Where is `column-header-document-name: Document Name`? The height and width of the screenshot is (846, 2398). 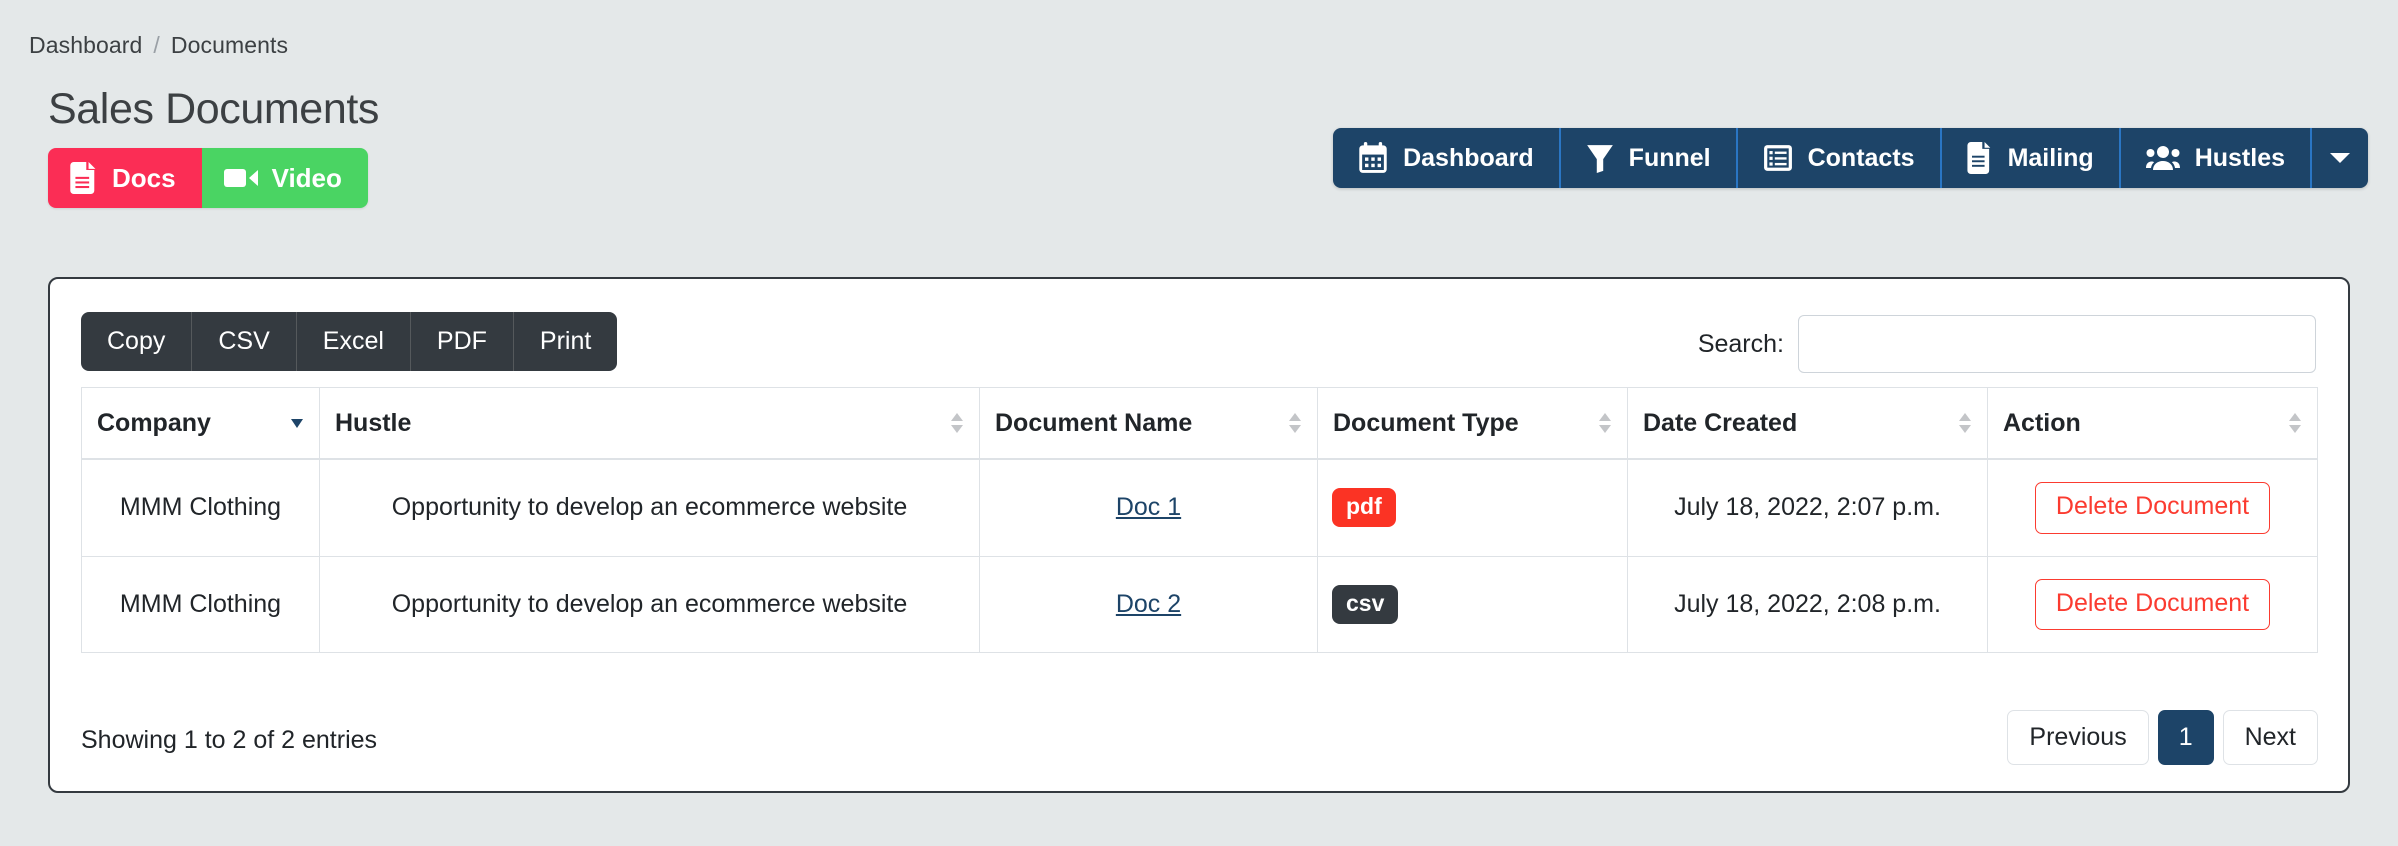 column-header-document-name: Document Name is located at coordinates (1148, 423).